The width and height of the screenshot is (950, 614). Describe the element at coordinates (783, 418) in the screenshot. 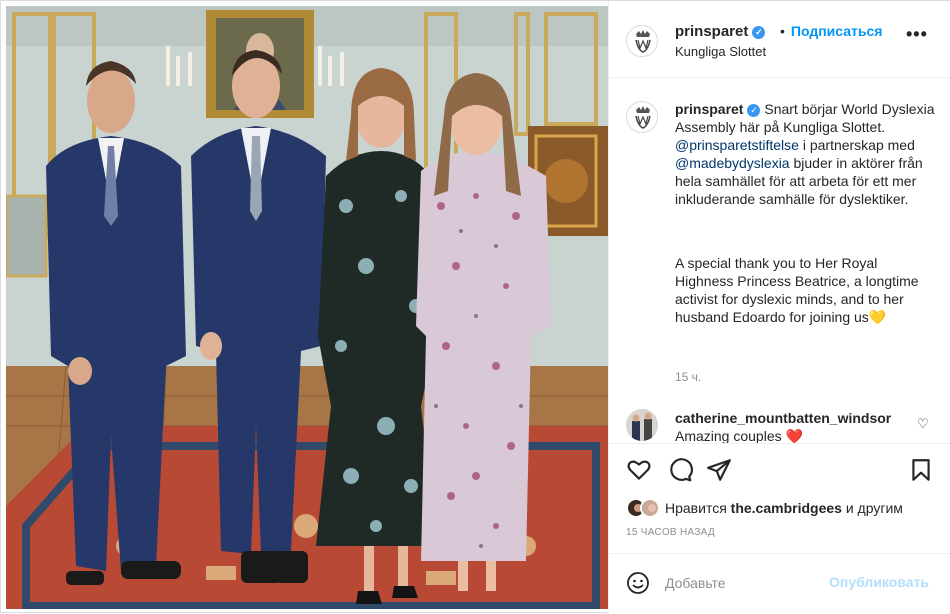

I see `commenter-username: catherine_mountbatten_windsor` at that location.